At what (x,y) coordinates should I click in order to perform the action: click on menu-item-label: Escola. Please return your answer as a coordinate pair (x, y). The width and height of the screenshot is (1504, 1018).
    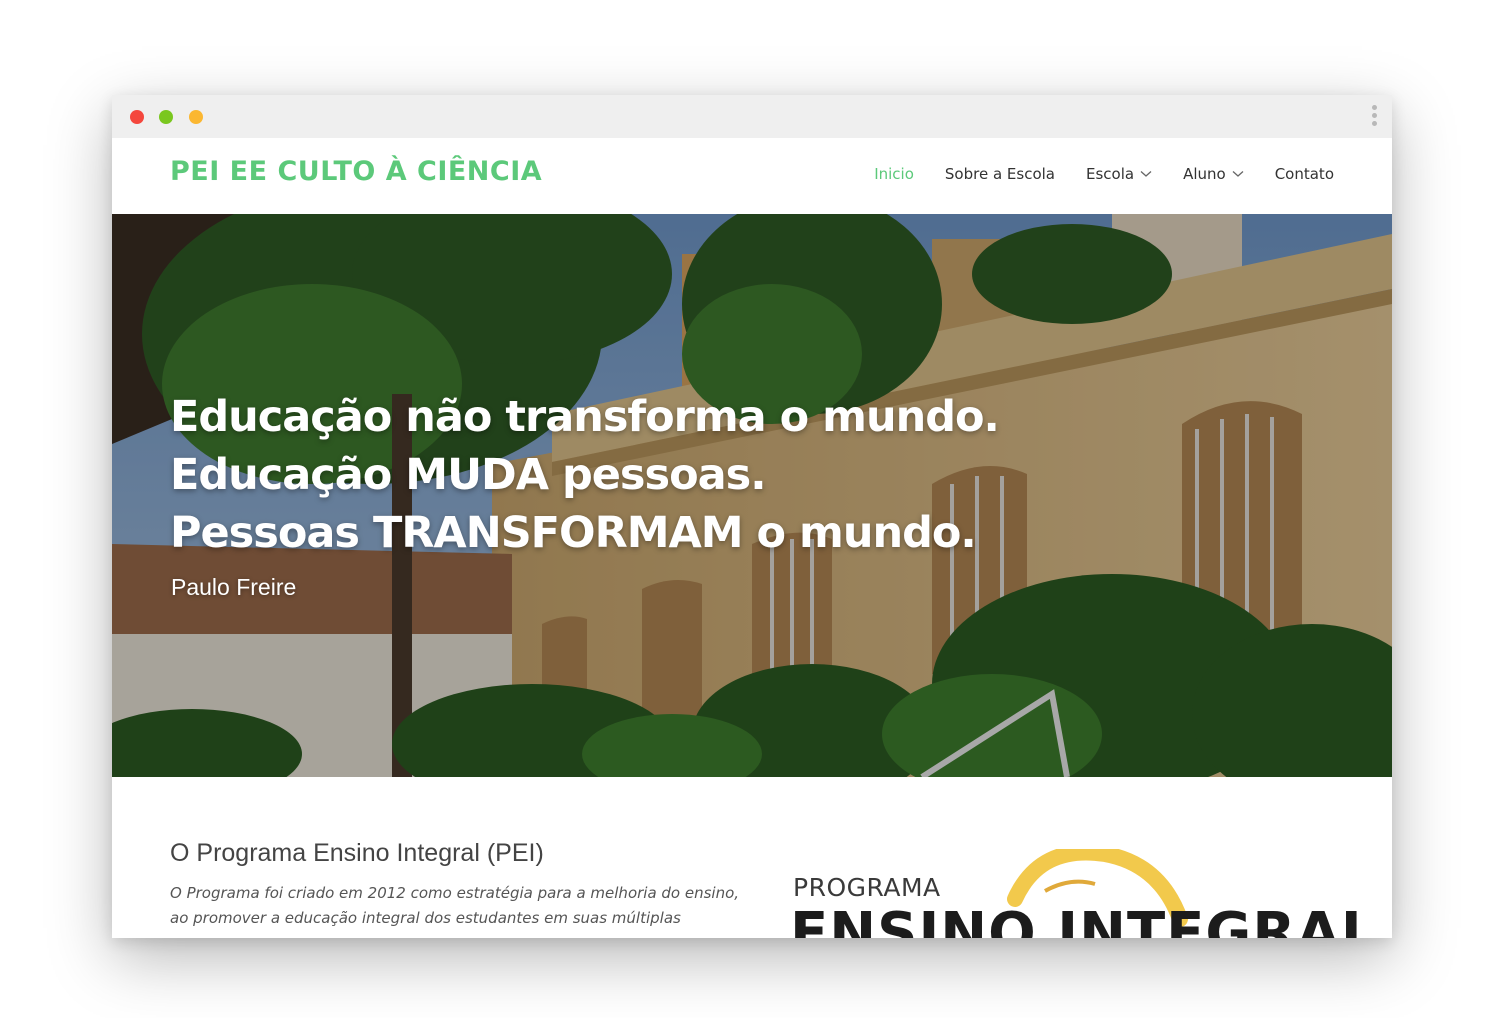
    Looking at the image, I should click on (1110, 174).